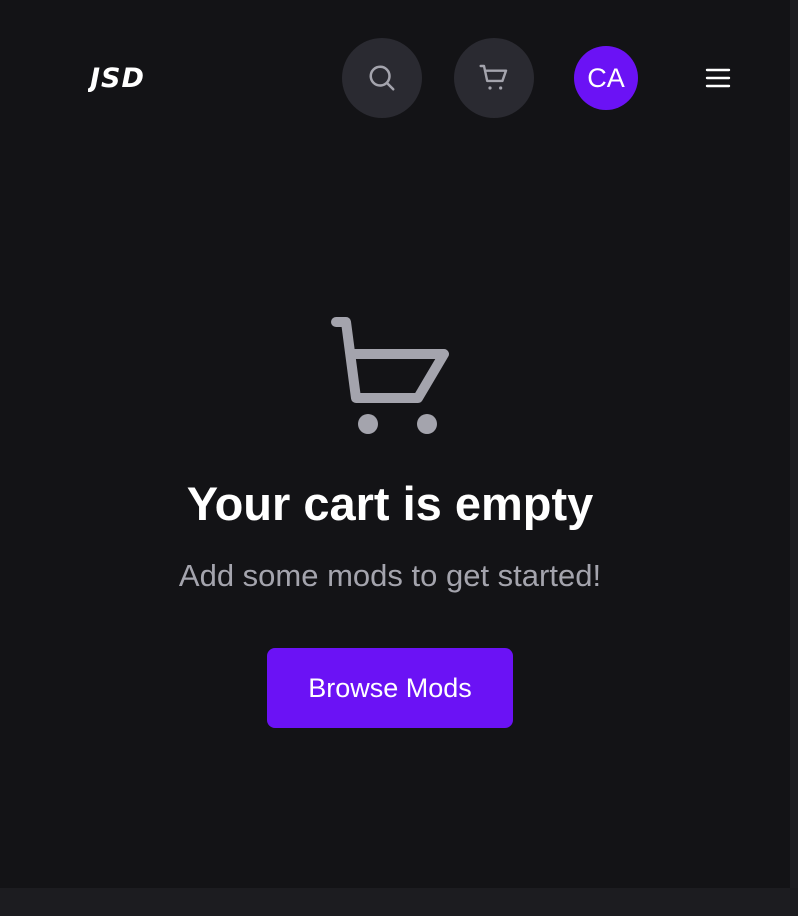  I want to click on search-button, so click(382, 78).